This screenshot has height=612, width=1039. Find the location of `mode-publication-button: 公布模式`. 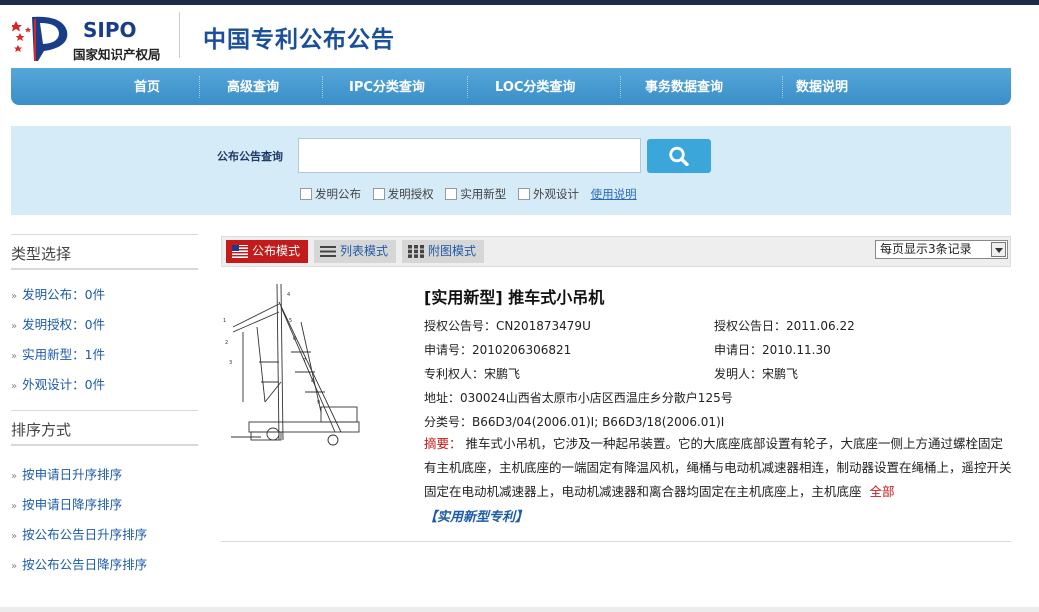

mode-publication-button: 公布模式 is located at coordinates (267, 251).